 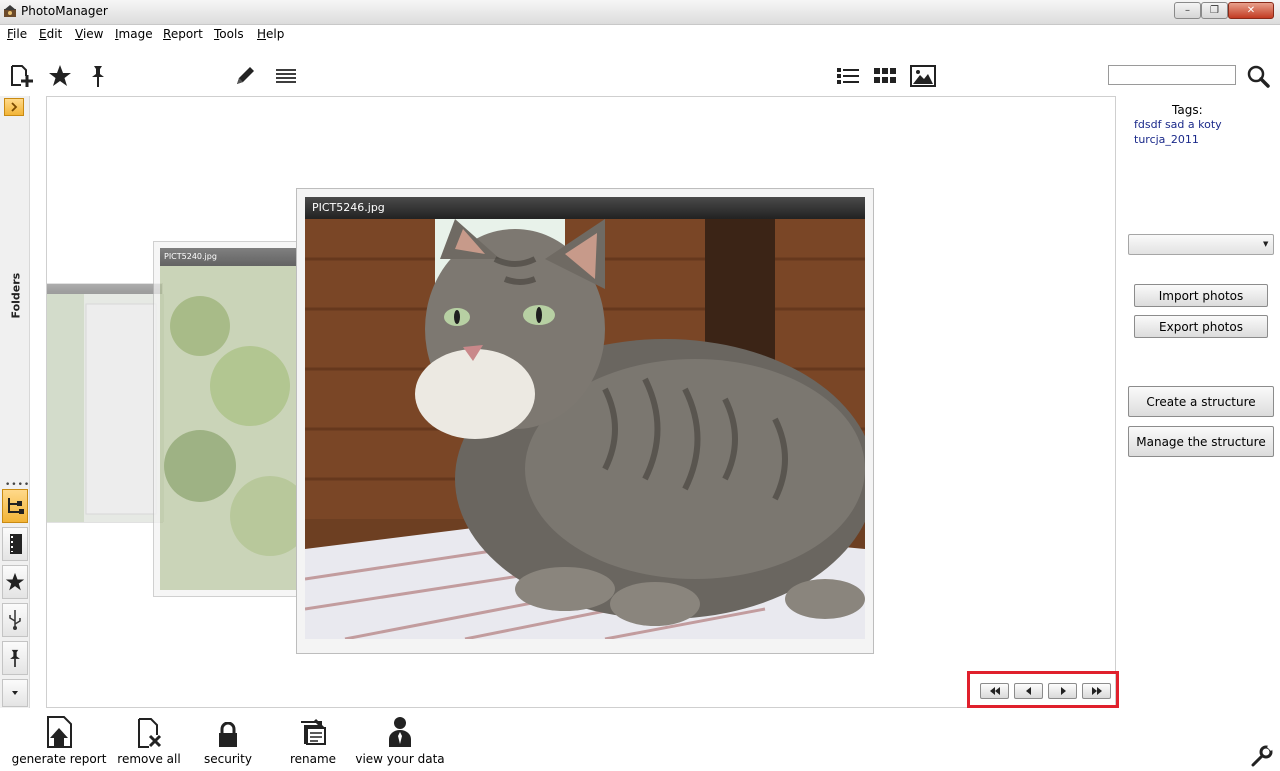 What do you see at coordinates (923, 76) in the screenshot?
I see `image-view-icon` at bounding box center [923, 76].